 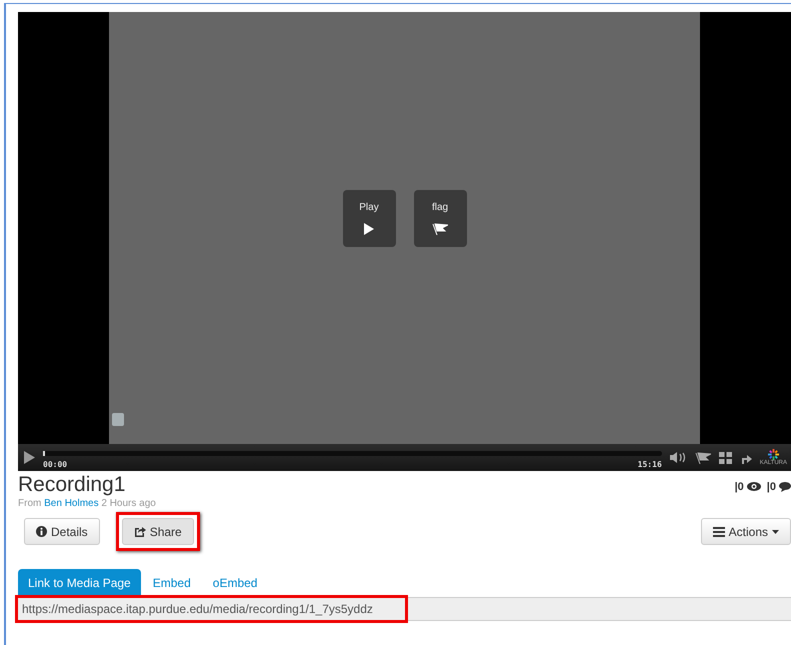 What do you see at coordinates (775, 532) in the screenshot?
I see `caret-icon` at bounding box center [775, 532].